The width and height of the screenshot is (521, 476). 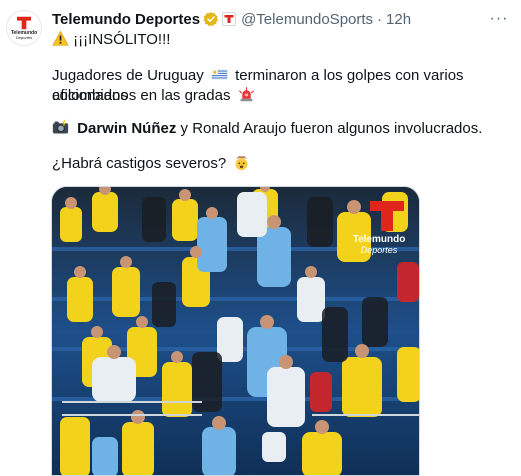 I want to click on text-segment: ¿Habrá castigos severos?, so click(x=139, y=163).